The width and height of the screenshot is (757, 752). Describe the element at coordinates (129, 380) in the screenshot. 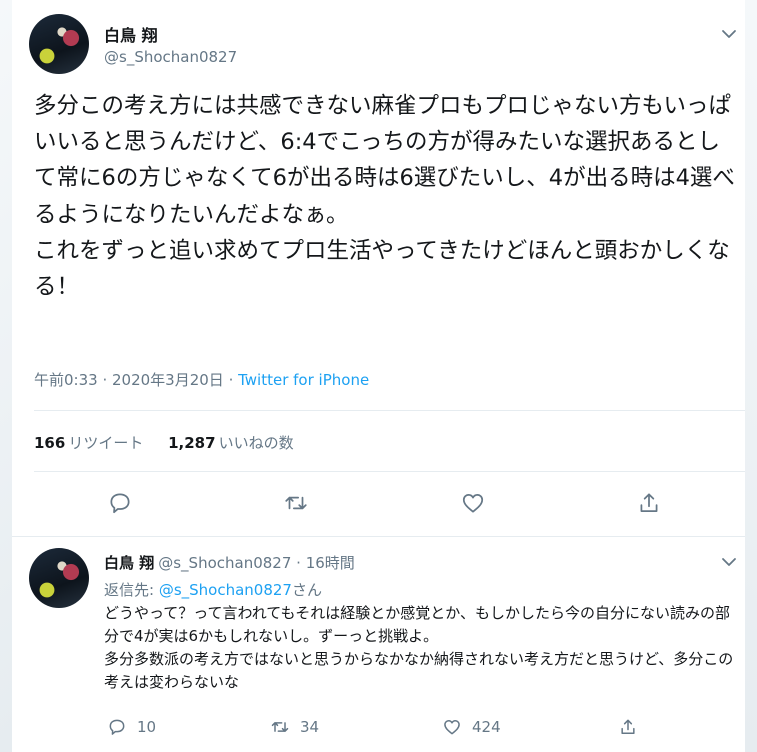

I see `timestamp: 午前0:33 · 2020年3月20日` at that location.